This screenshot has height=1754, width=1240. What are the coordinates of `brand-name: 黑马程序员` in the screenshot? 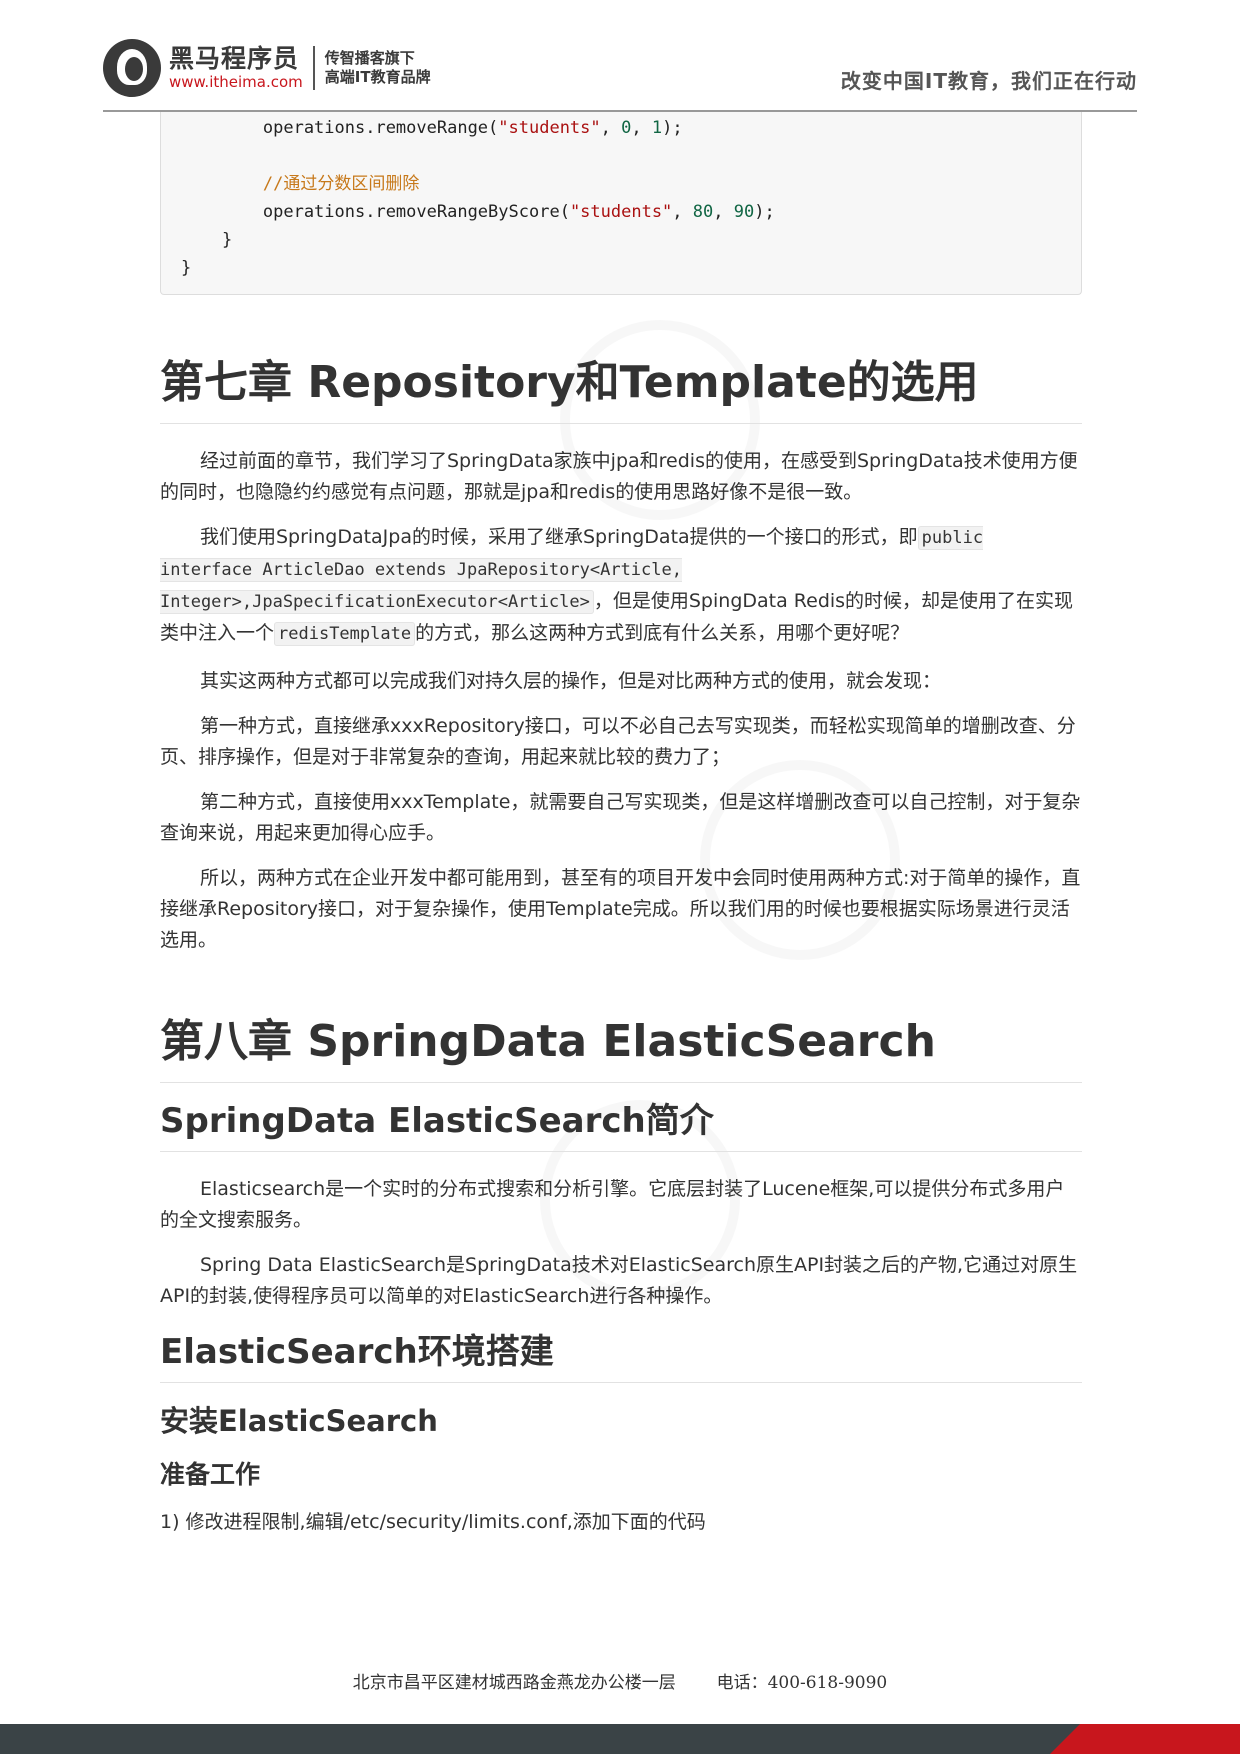 It's located at (234, 58).